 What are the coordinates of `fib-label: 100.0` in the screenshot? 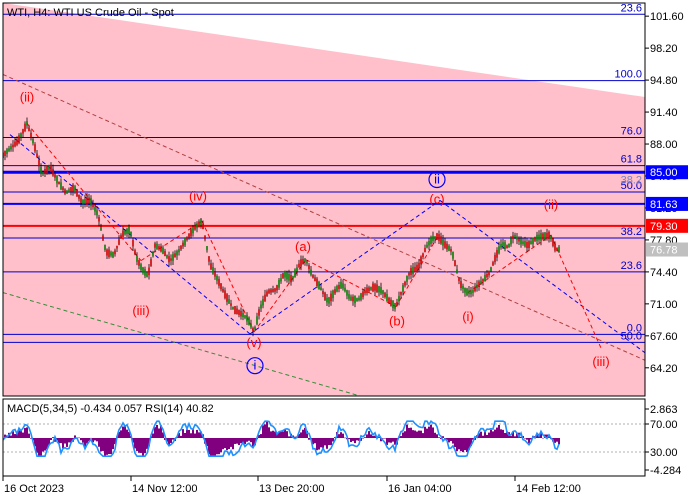 It's located at (628, 75).